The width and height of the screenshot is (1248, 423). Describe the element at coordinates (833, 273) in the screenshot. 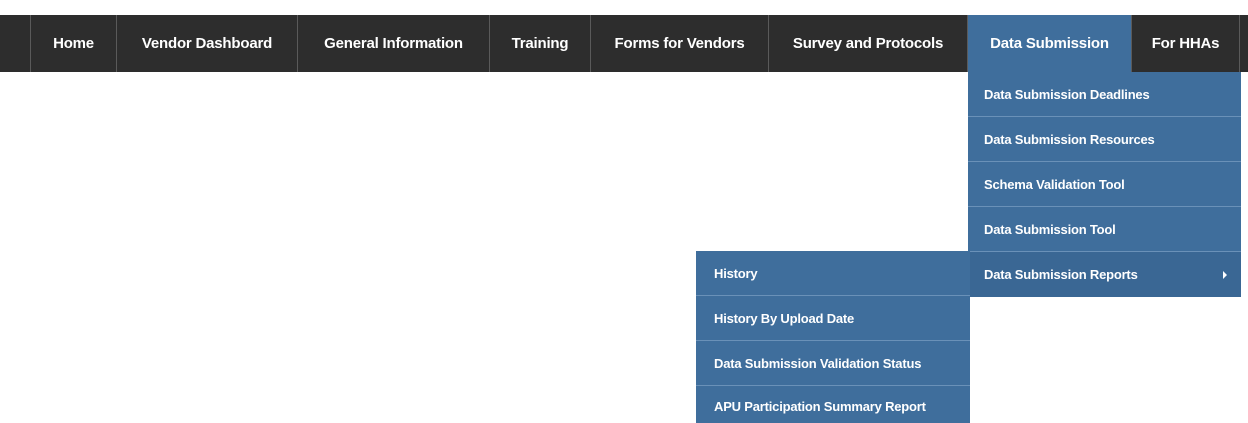

I see `submenu-item-history: History` at that location.